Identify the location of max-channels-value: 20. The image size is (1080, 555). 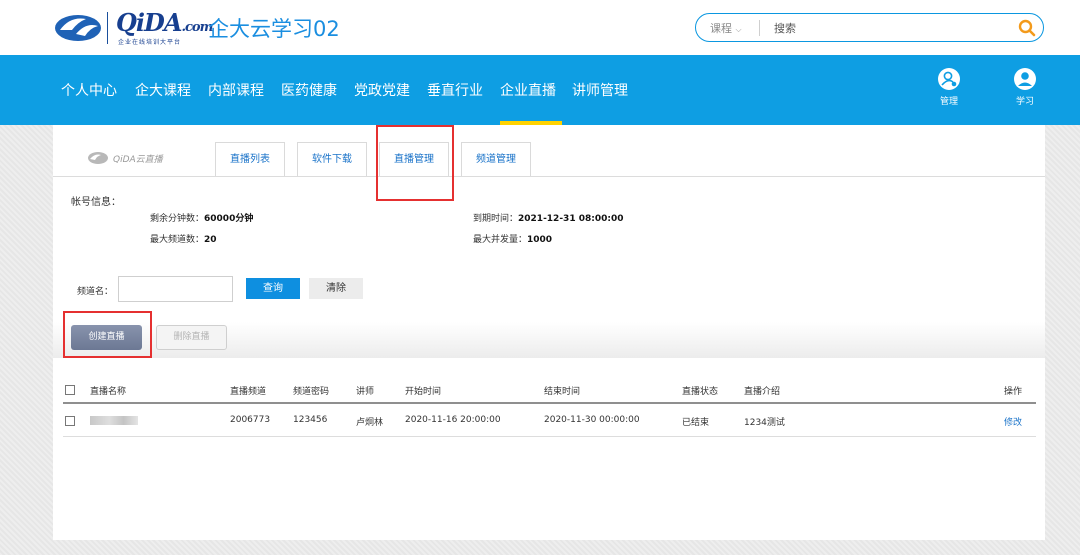
(210, 240).